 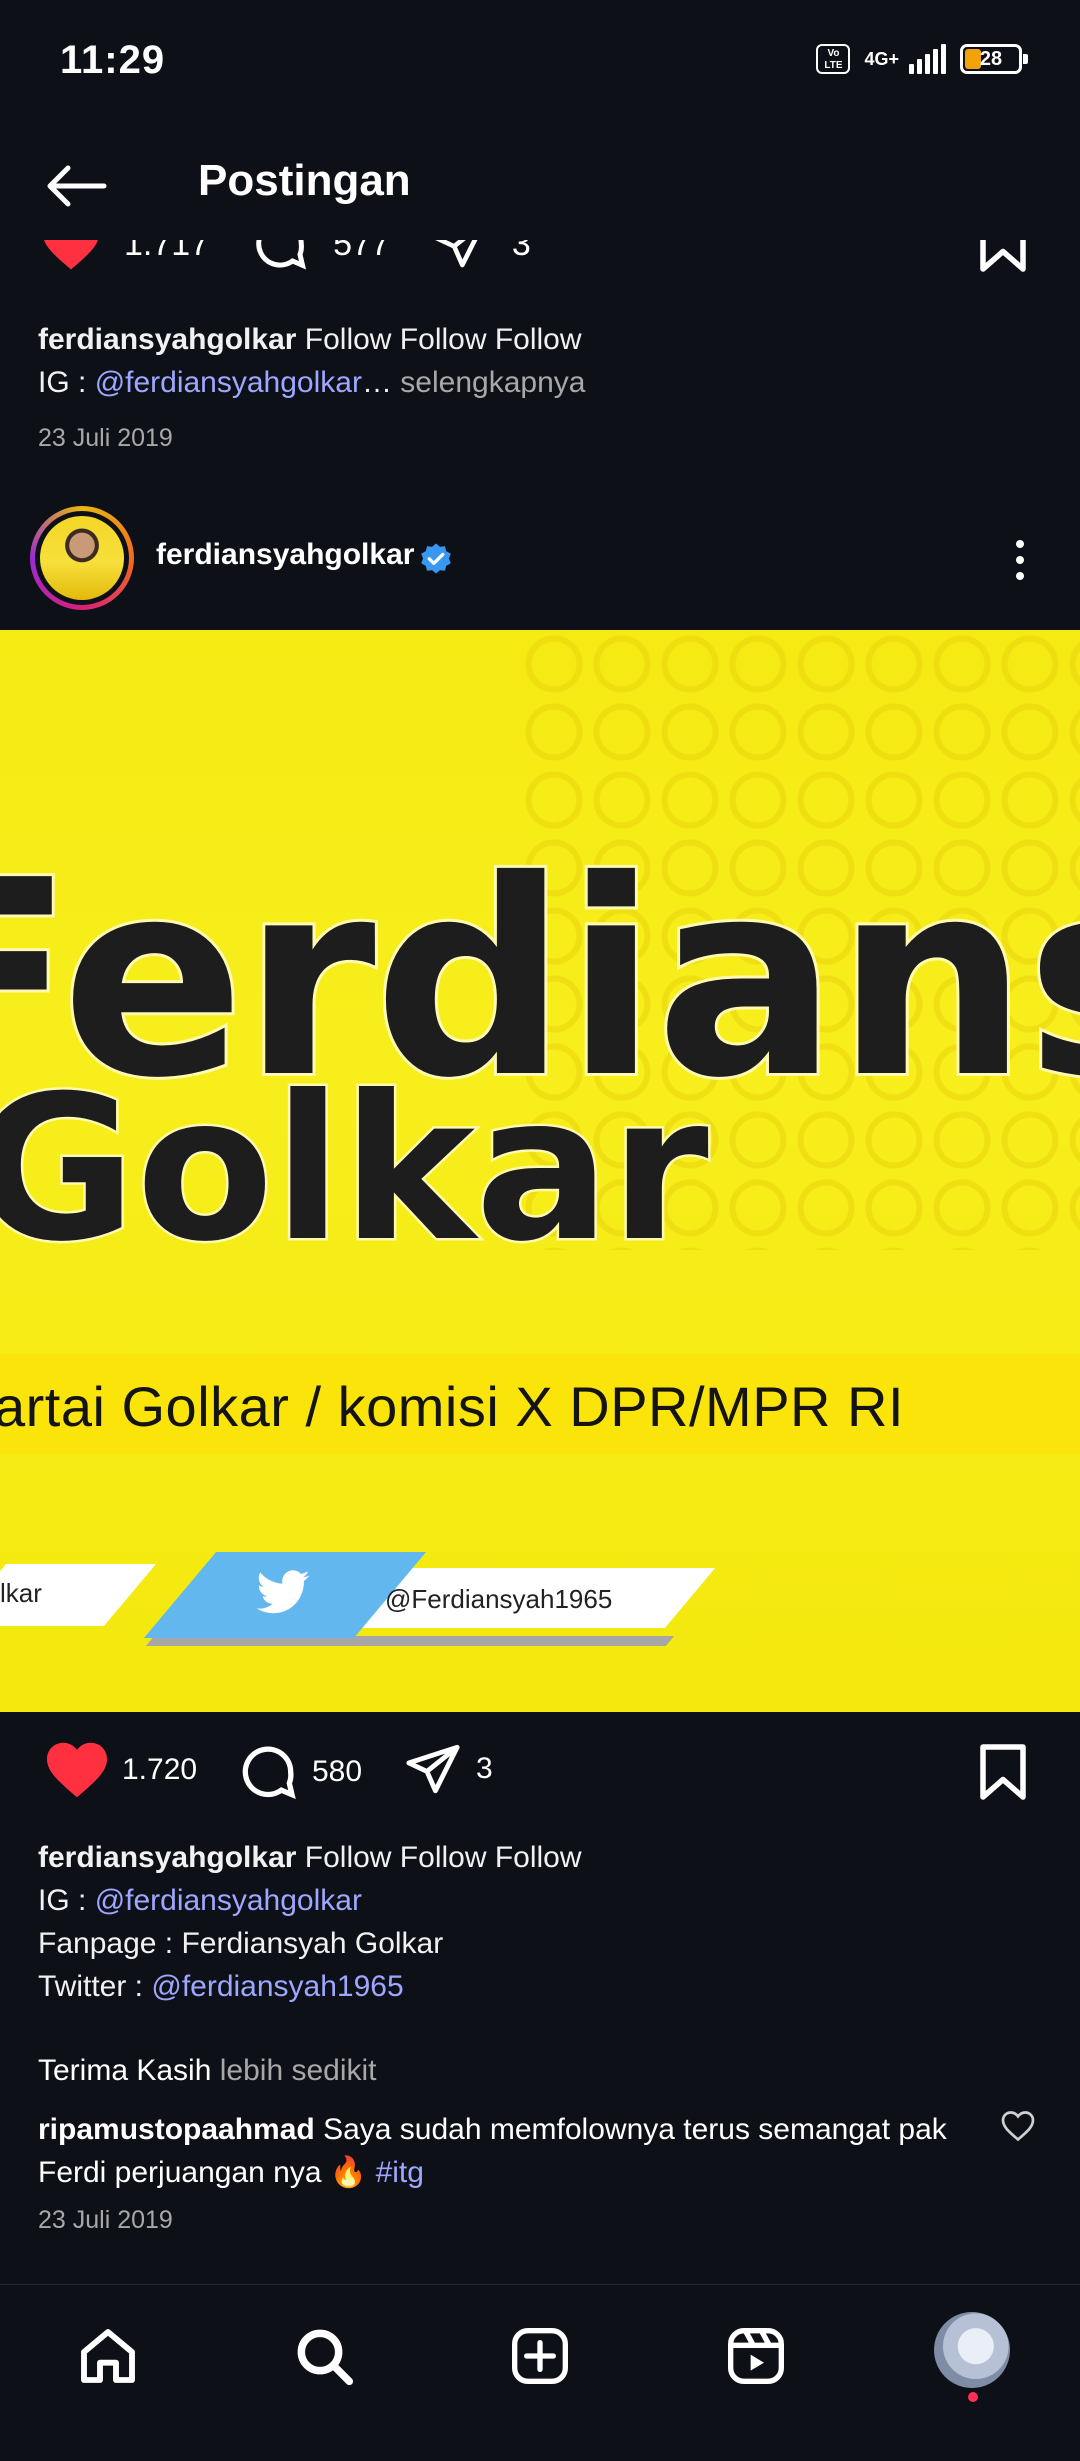 What do you see at coordinates (484, 1768) in the screenshot?
I see `shares-count: 3` at bounding box center [484, 1768].